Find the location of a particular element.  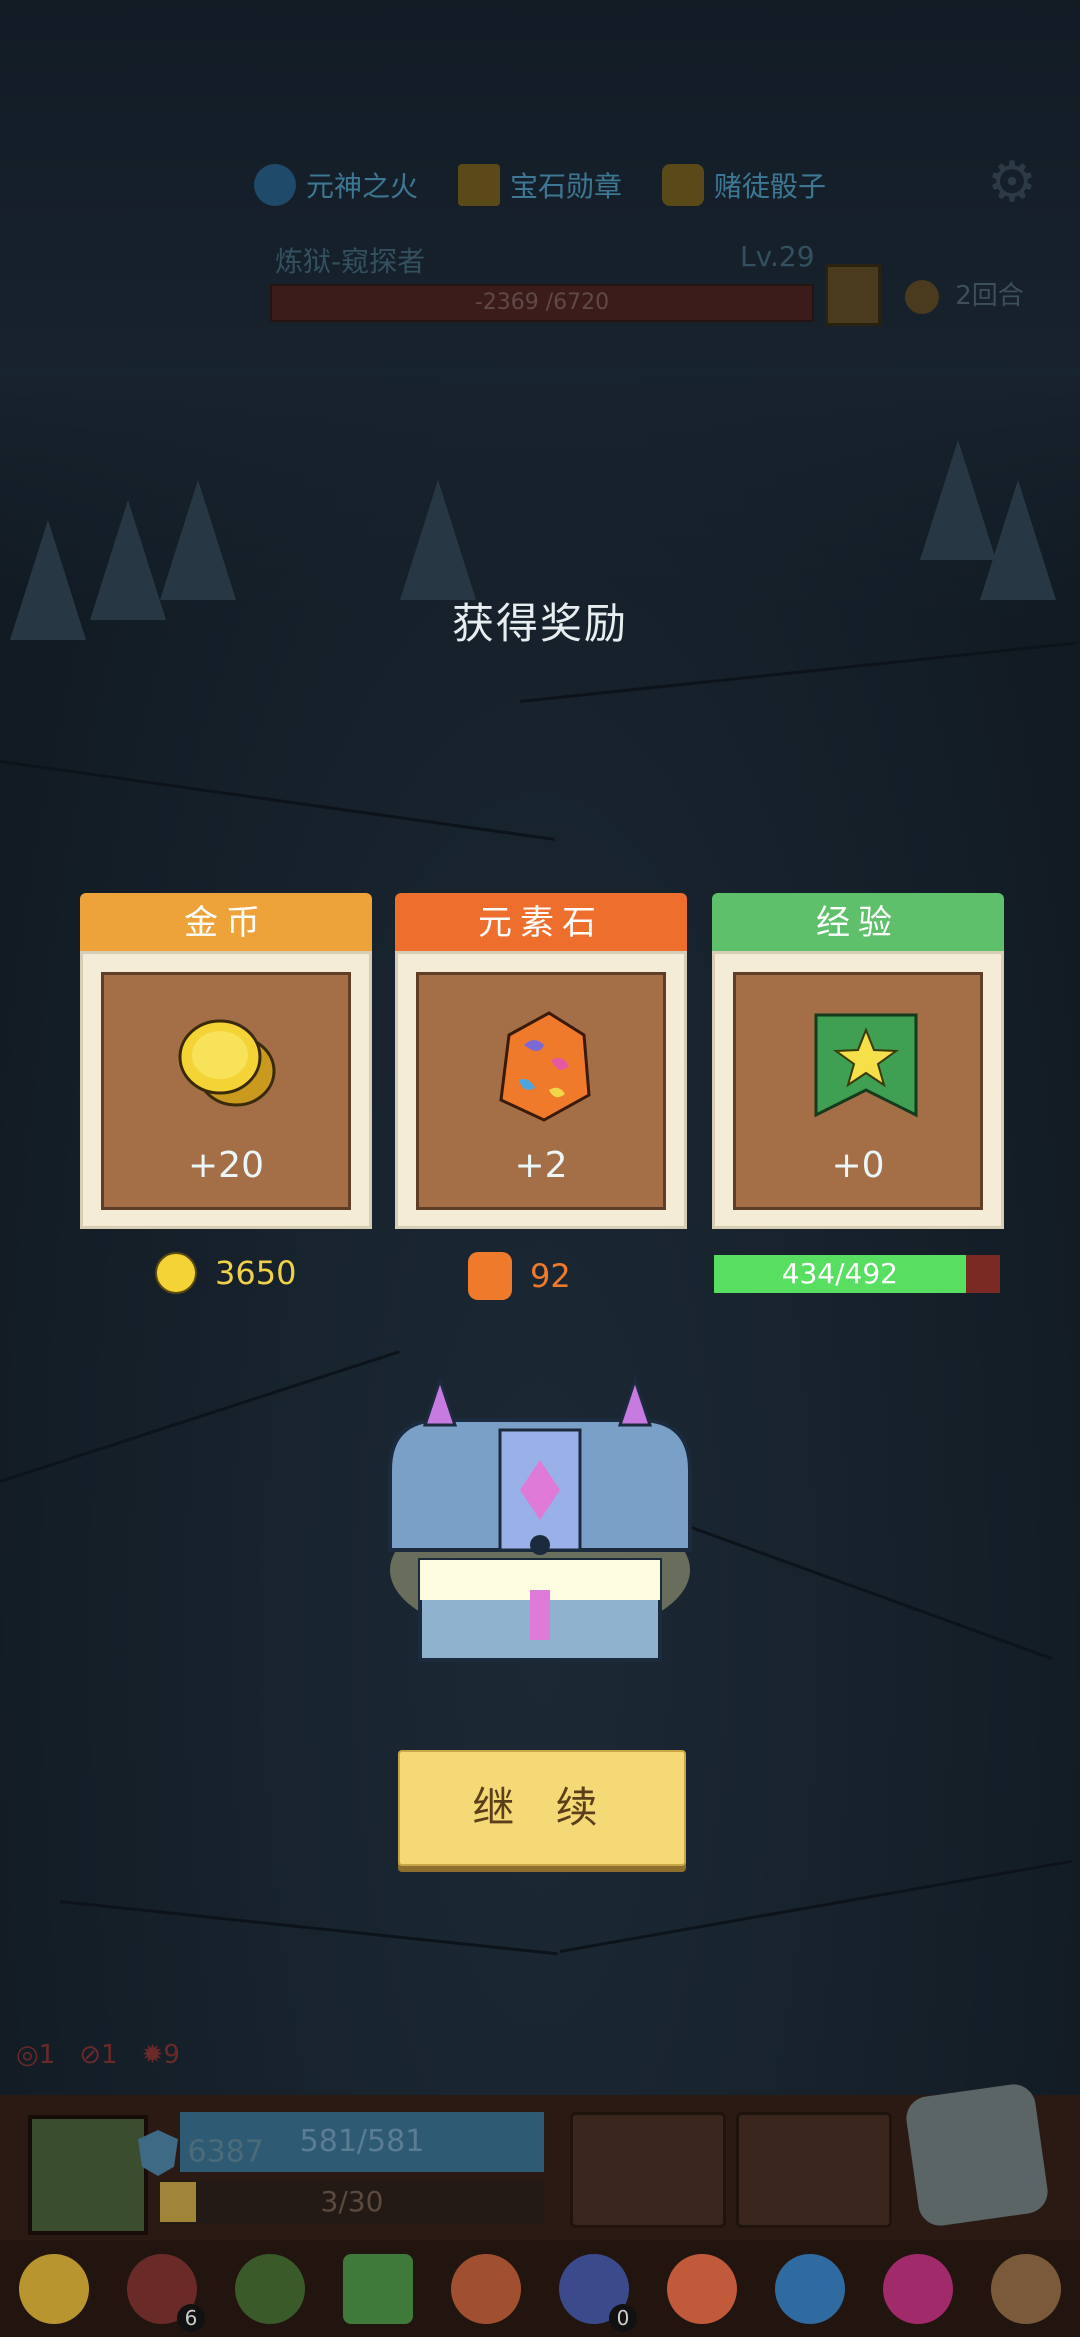

buff-label: 宝石勋章 is located at coordinates (565, 186).